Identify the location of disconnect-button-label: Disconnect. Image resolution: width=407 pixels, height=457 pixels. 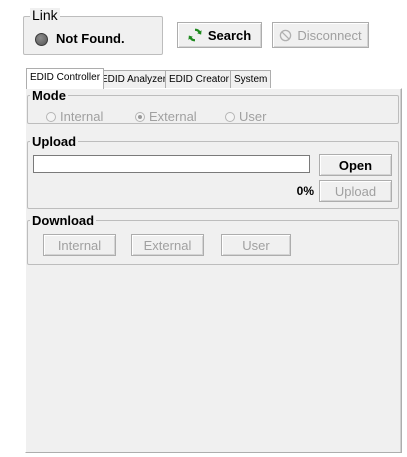
(329, 35).